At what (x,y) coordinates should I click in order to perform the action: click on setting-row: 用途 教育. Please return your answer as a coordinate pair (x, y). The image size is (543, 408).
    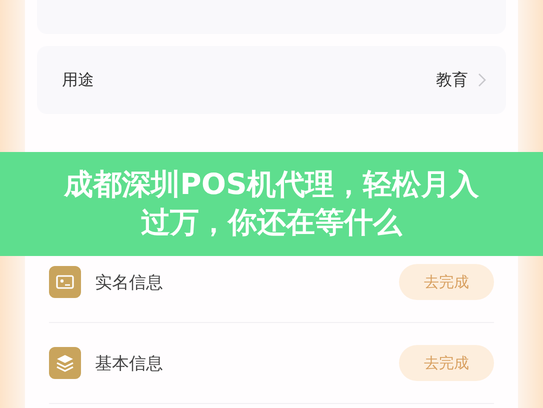
    Looking at the image, I should click on (271, 80).